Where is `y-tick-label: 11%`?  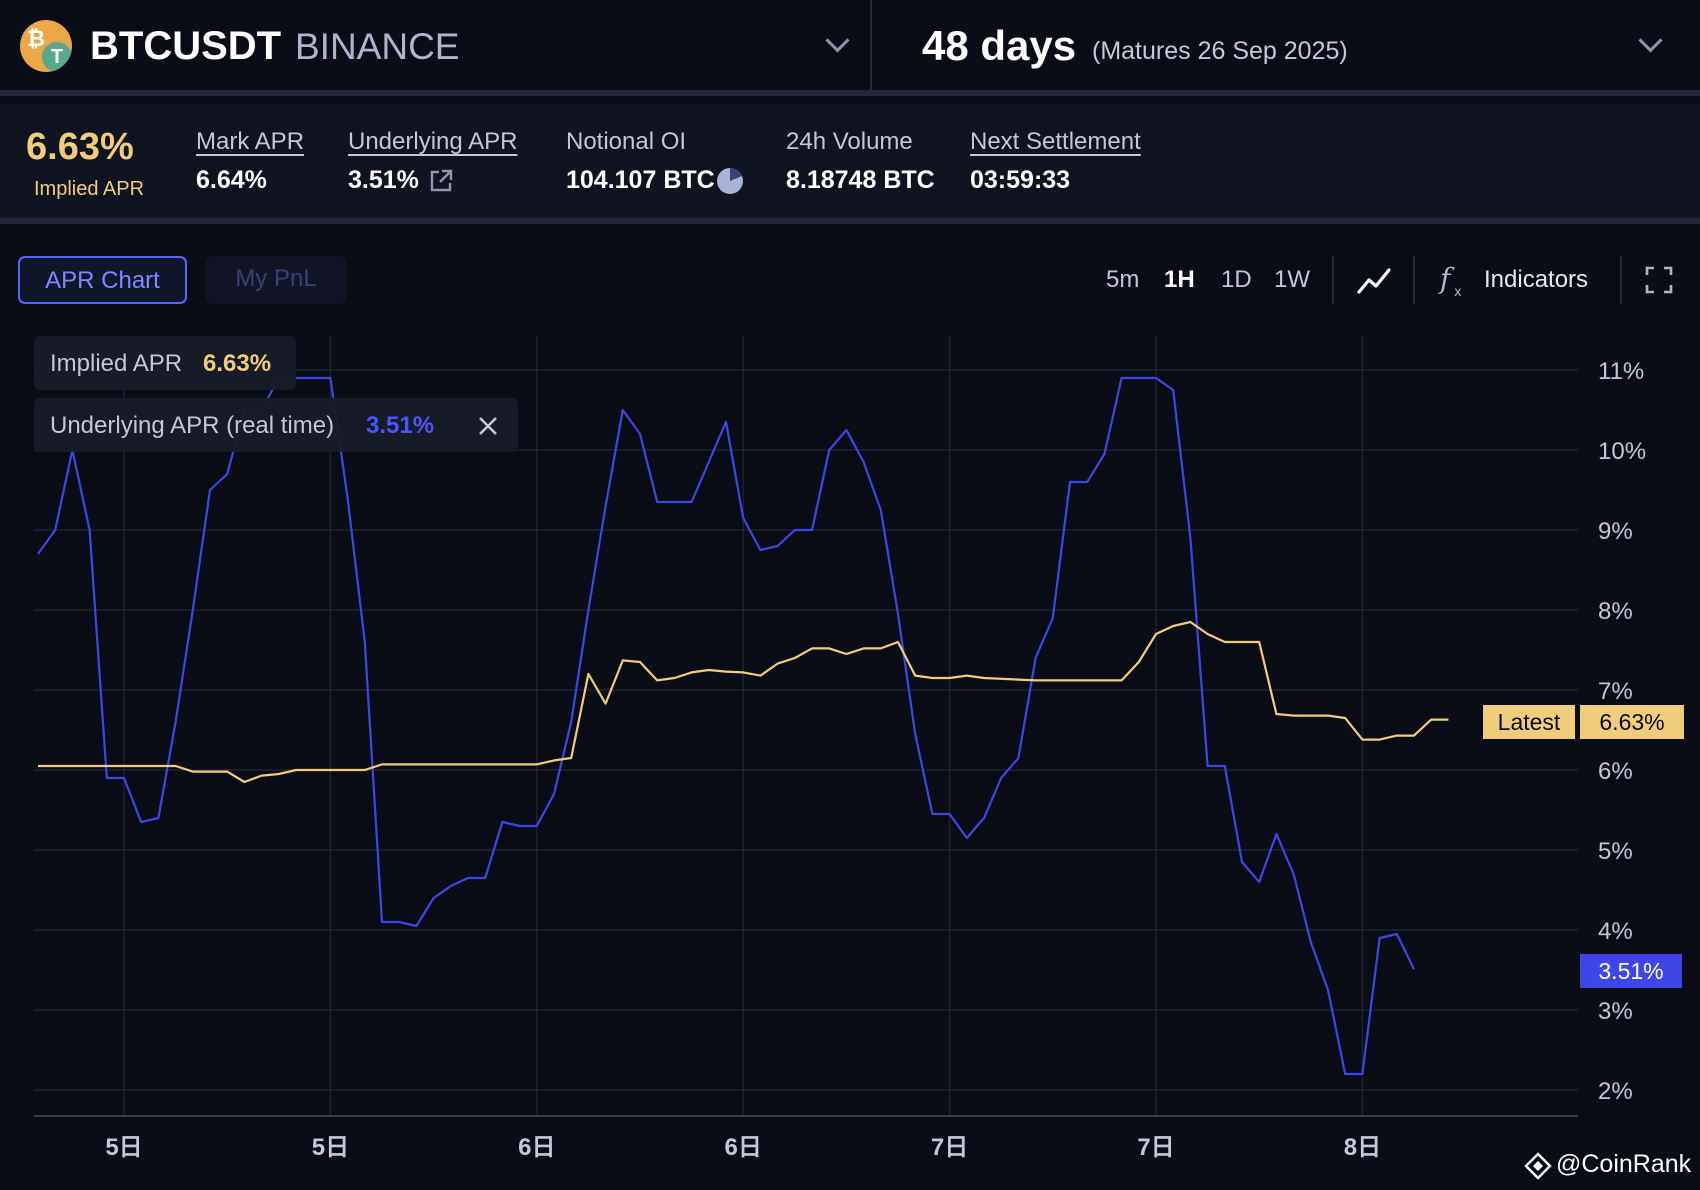 y-tick-label: 11% is located at coordinates (1621, 371).